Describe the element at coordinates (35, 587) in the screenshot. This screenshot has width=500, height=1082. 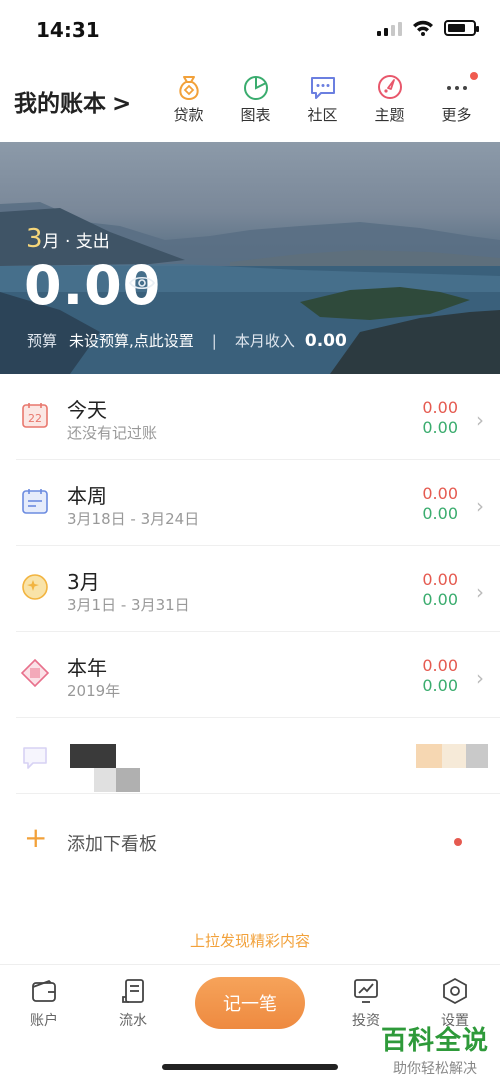
I see `moon-icon` at that location.